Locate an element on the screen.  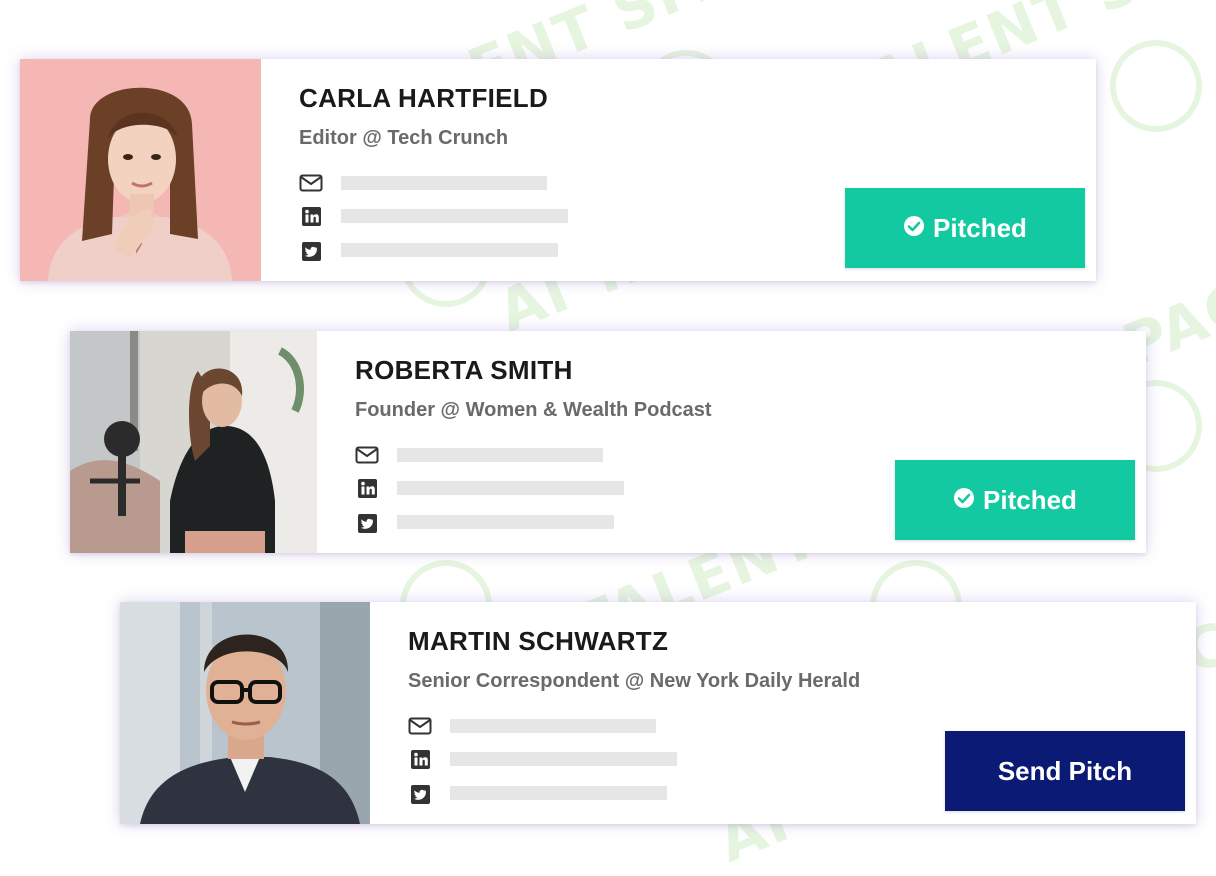
journalist-name: MARTIN SCHWARTZ is located at coordinates (538, 641).